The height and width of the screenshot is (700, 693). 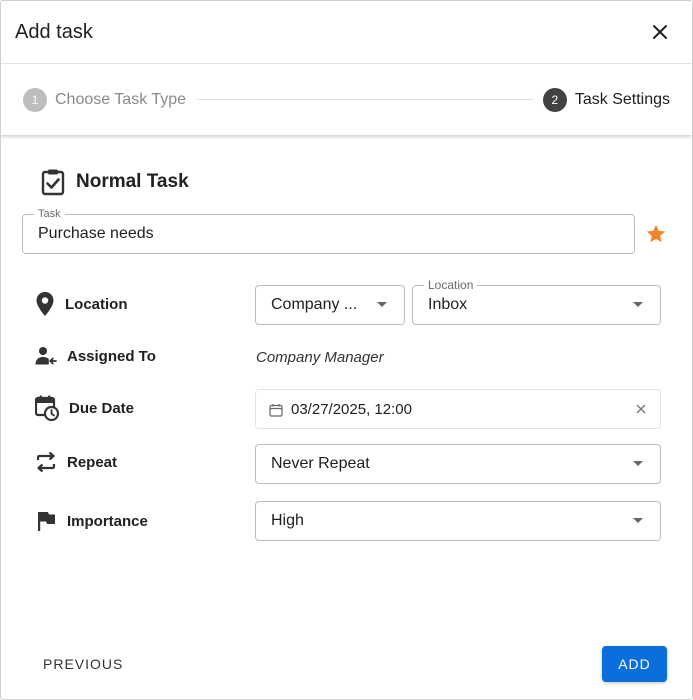 I want to click on step-task-settings: 2 Task Settings, so click(x=606, y=99).